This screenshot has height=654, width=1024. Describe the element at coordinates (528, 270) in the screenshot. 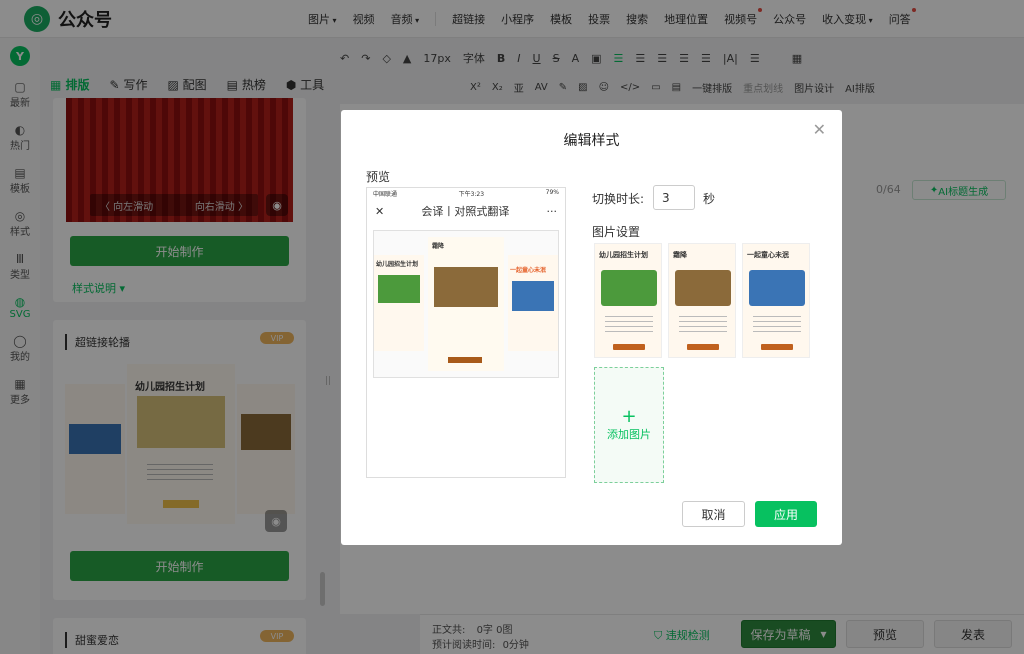

I see `slide-title: 一起童心未泯` at that location.